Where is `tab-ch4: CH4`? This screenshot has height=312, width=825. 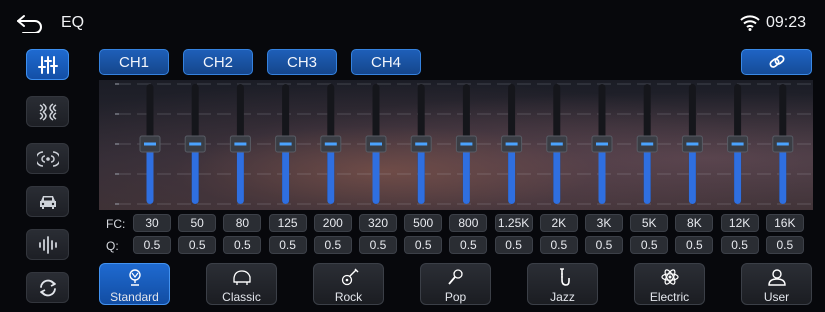
tab-ch4: CH4 is located at coordinates (386, 62).